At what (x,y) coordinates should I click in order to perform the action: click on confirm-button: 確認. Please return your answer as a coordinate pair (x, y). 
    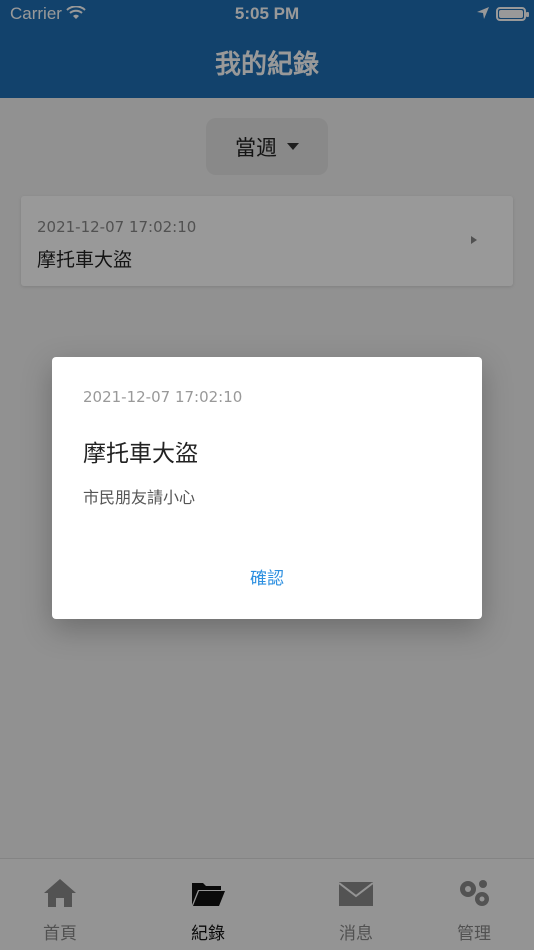
    Looking at the image, I should click on (267, 579).